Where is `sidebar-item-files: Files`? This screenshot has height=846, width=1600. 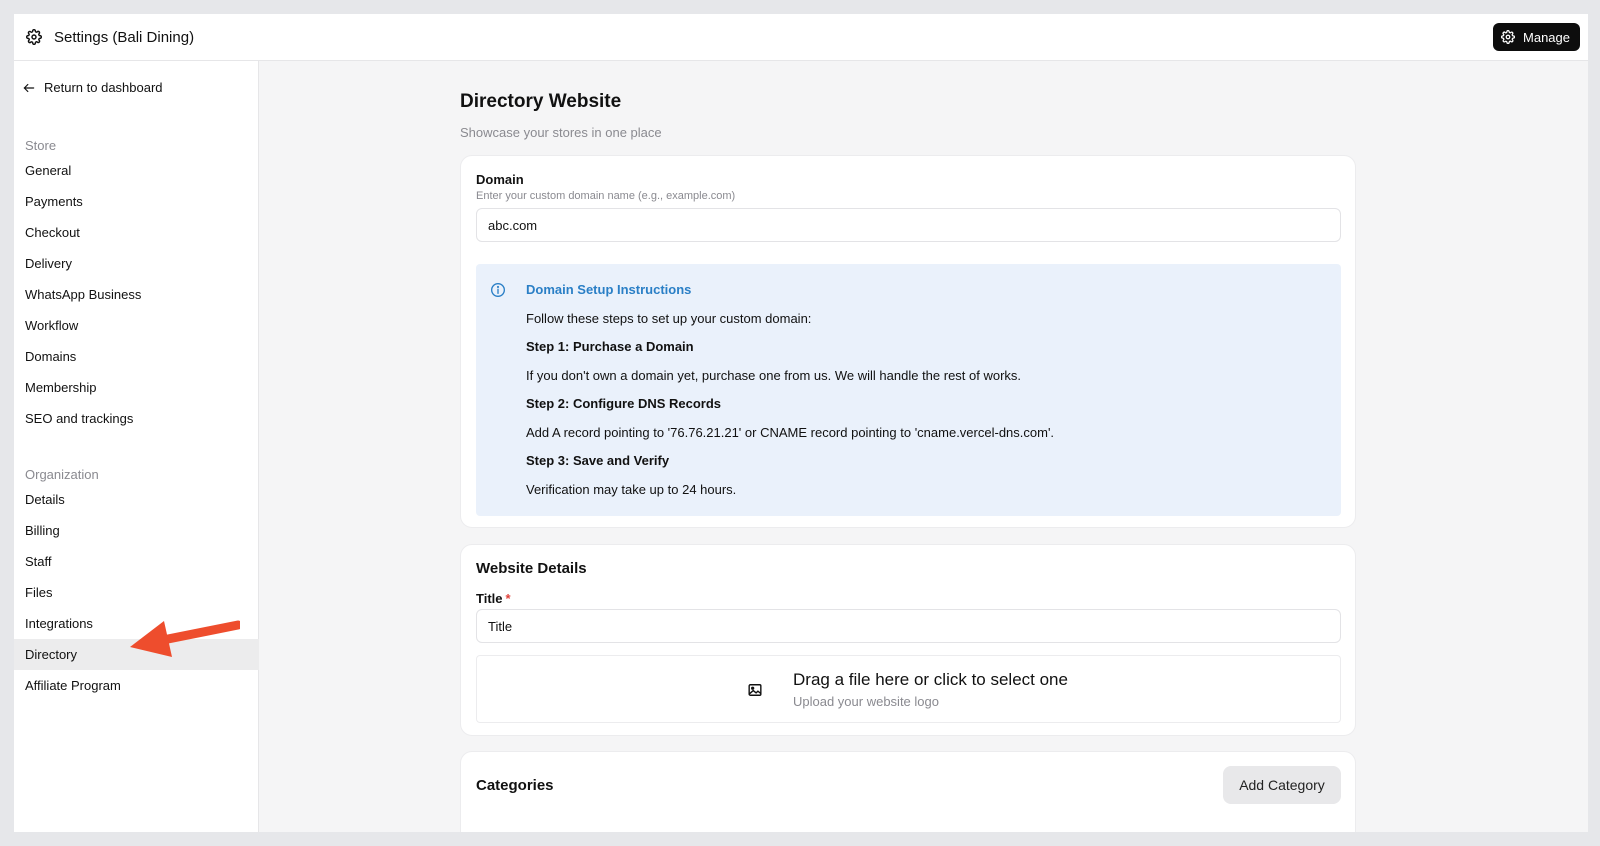
sidebar-item-files: Files is located at coordinates (136, 592).